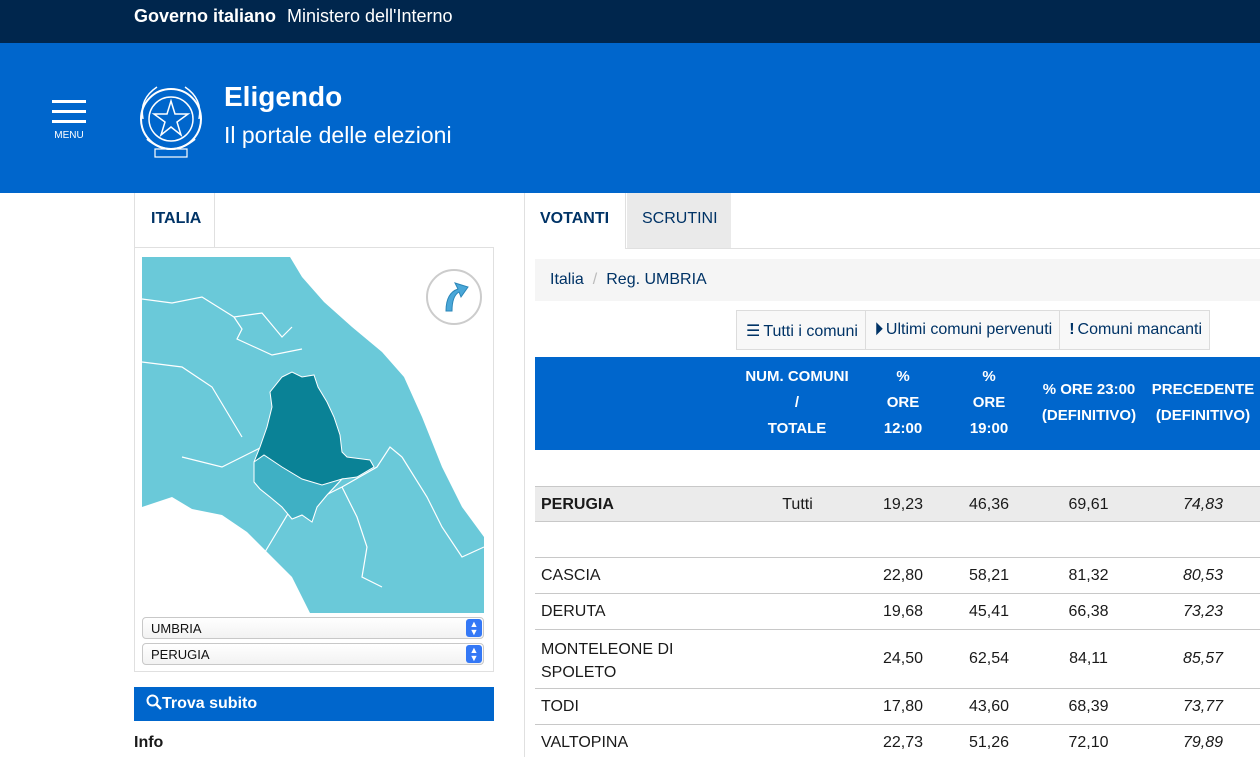  Describe the element at coordinates (989, 742) in the screenshot. I see `cell-19: 51,26` at that location.